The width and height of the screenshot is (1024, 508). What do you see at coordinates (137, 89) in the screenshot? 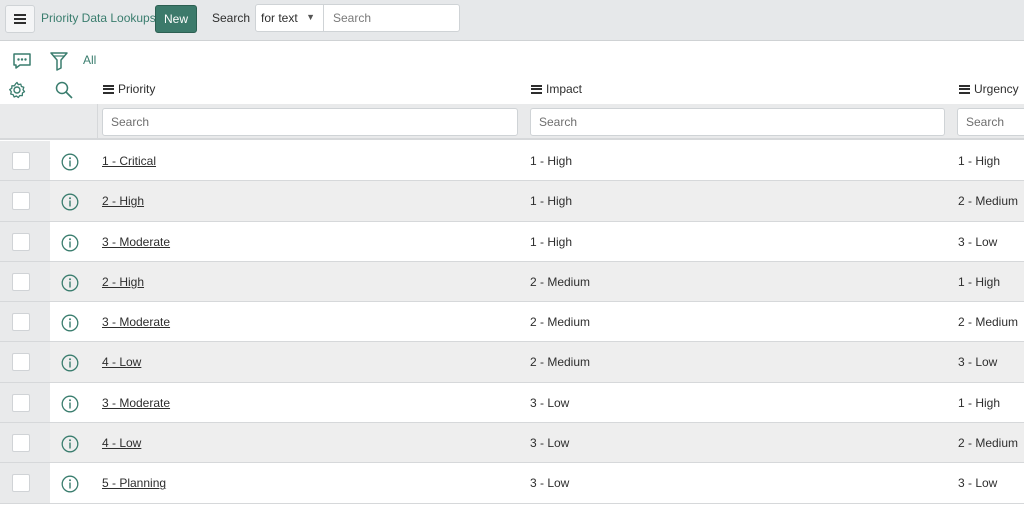
I see `column-label: Priority` at bounding box center [137, 89].